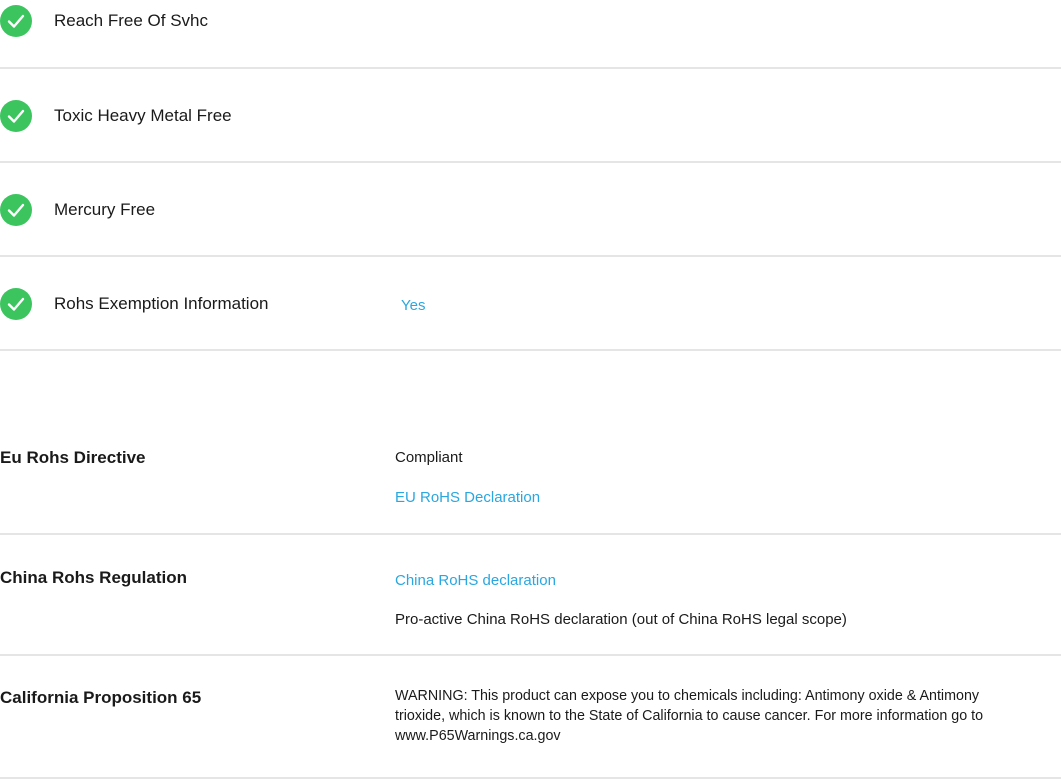 This screenshot has height=780, width=1061. I want to click on badge-label: Reach Free Of Svhc, so click(131, 20).